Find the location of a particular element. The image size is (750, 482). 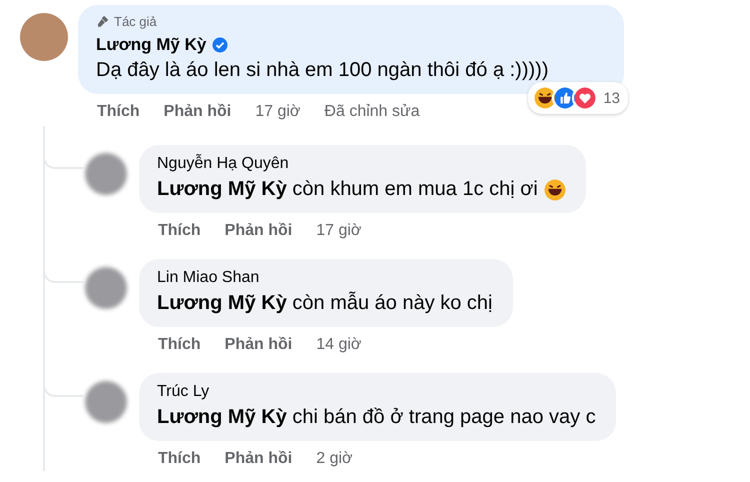

author-name: Lương Mỹ Kỳ is located at coordinates (151, 45).